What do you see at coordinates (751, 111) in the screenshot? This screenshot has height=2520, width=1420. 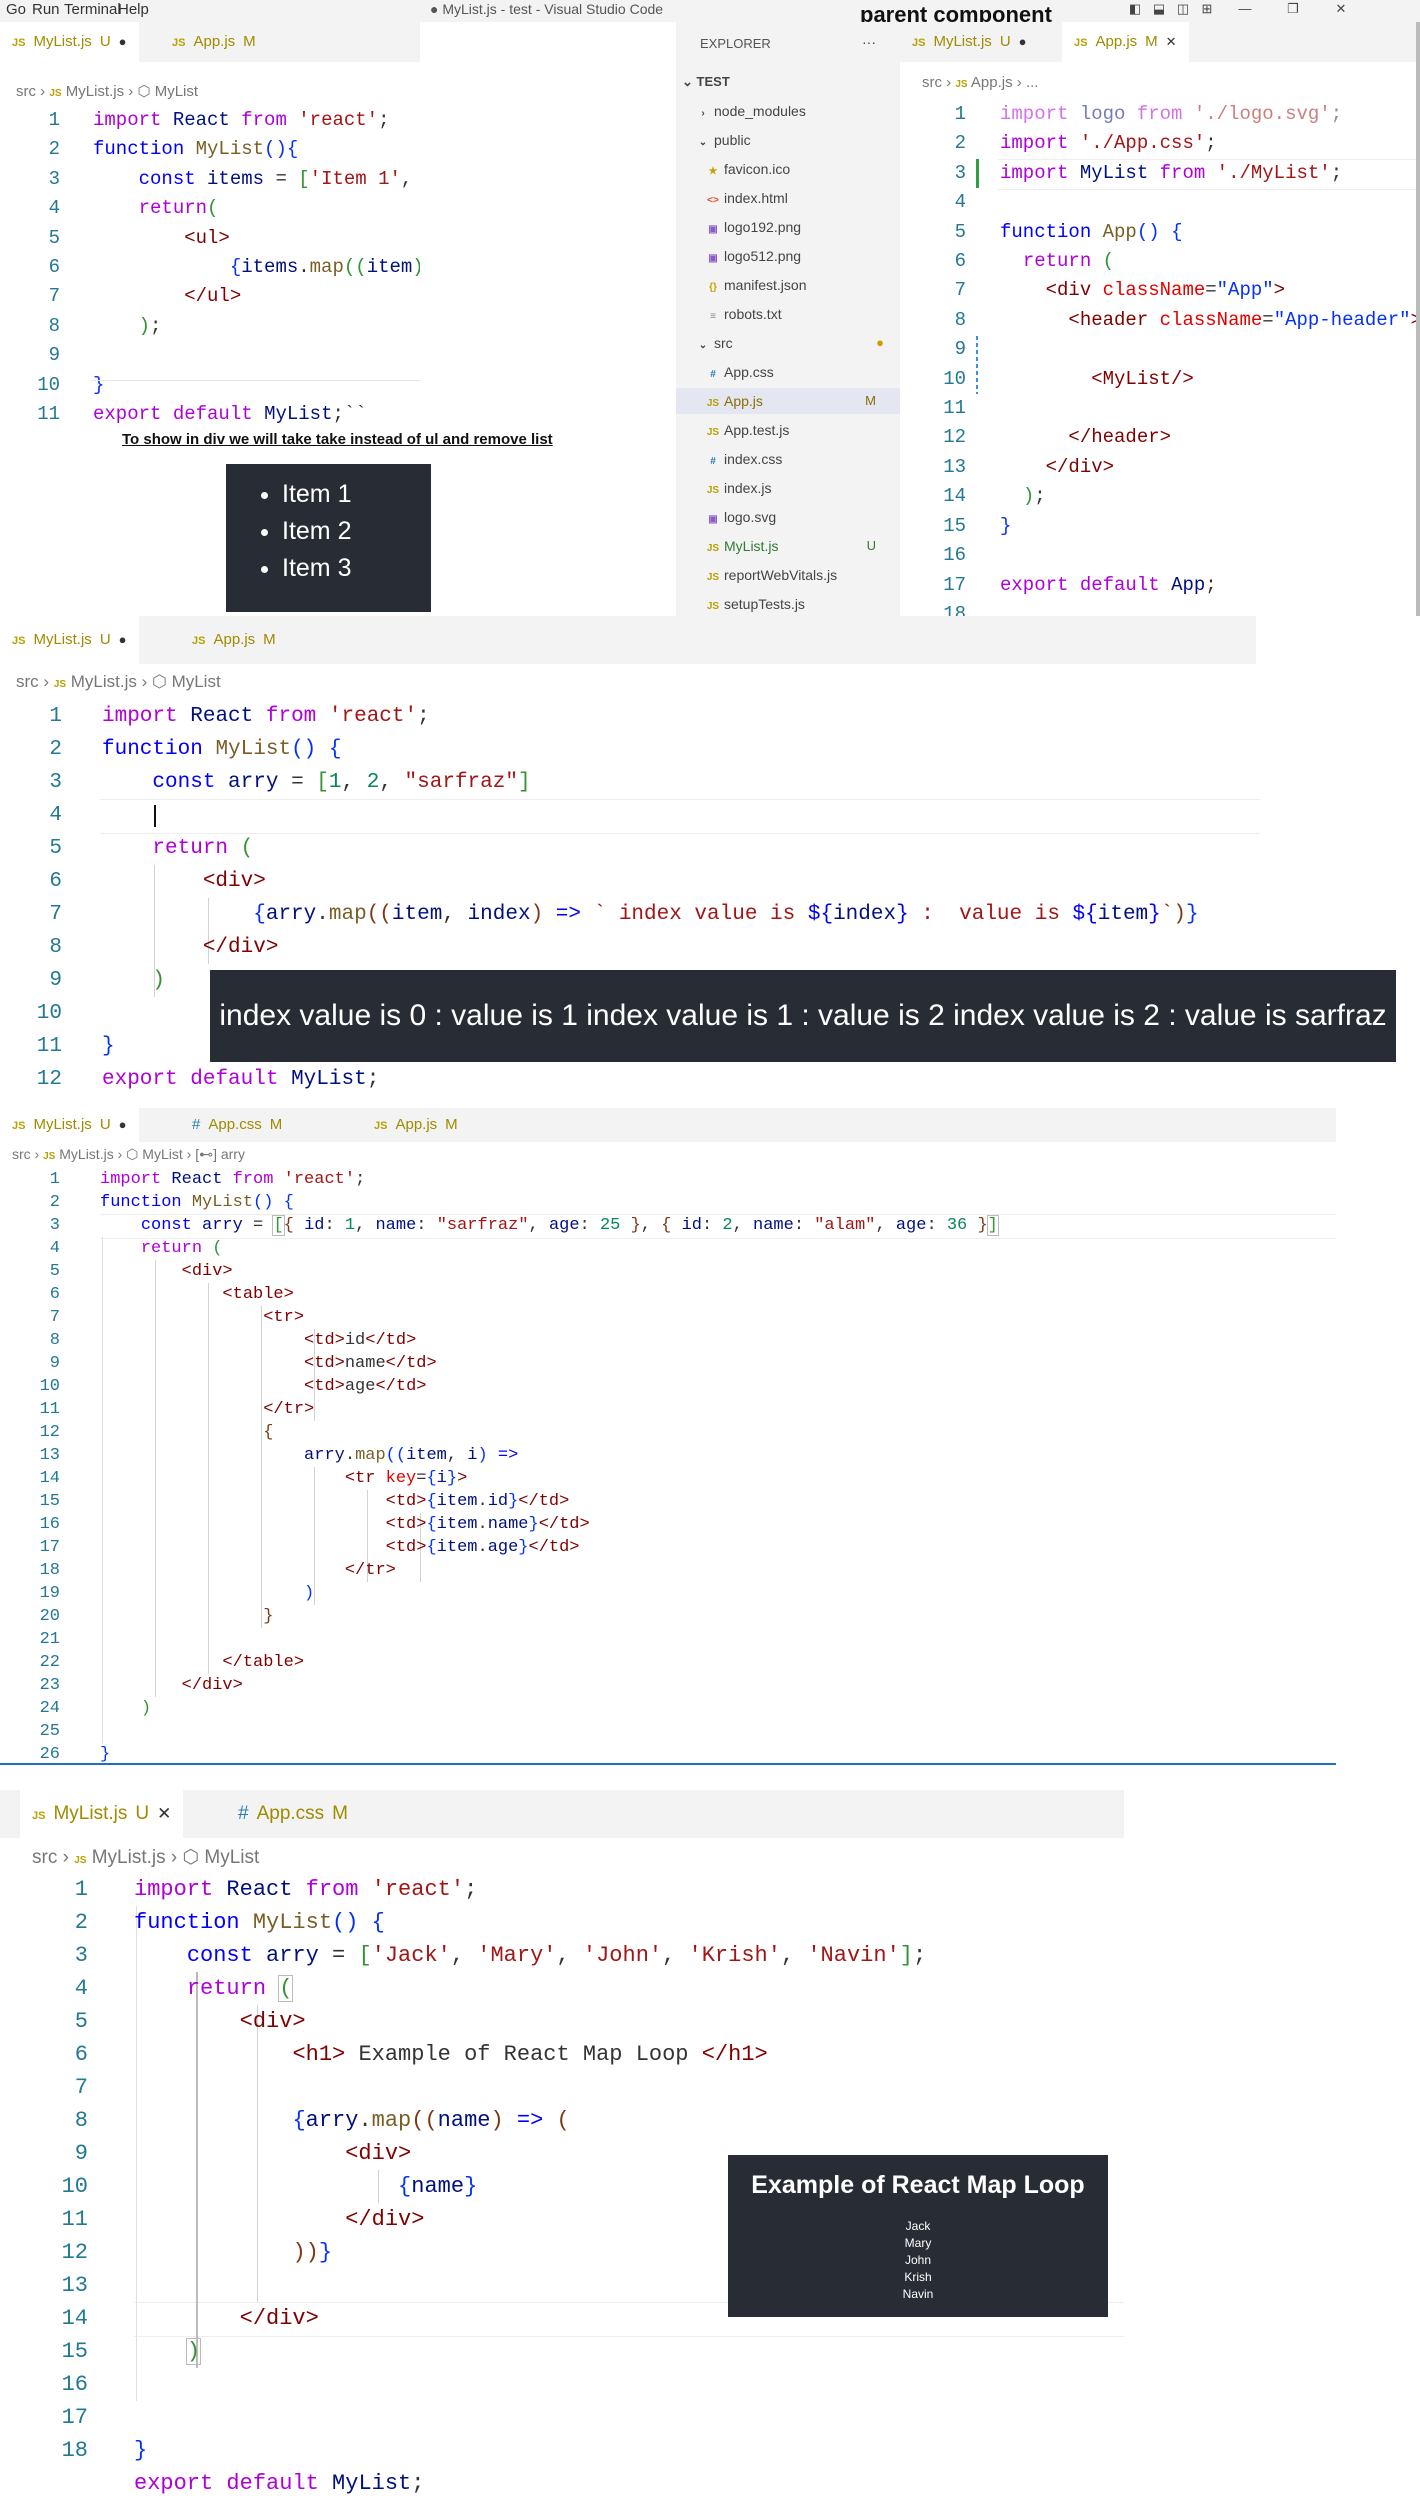 I see `tree-item-node-modules: › node_modules` at bounding box center [751, 111].